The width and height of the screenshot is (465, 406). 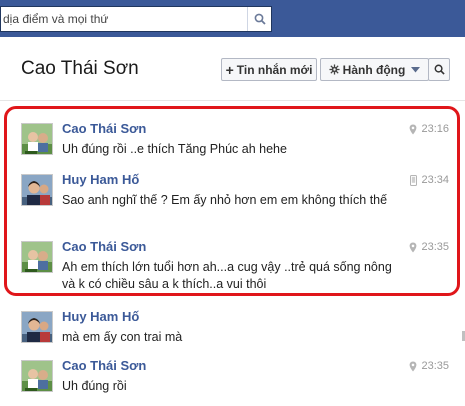 I want to click on conversation-search-button, so click(x=439, y=69).